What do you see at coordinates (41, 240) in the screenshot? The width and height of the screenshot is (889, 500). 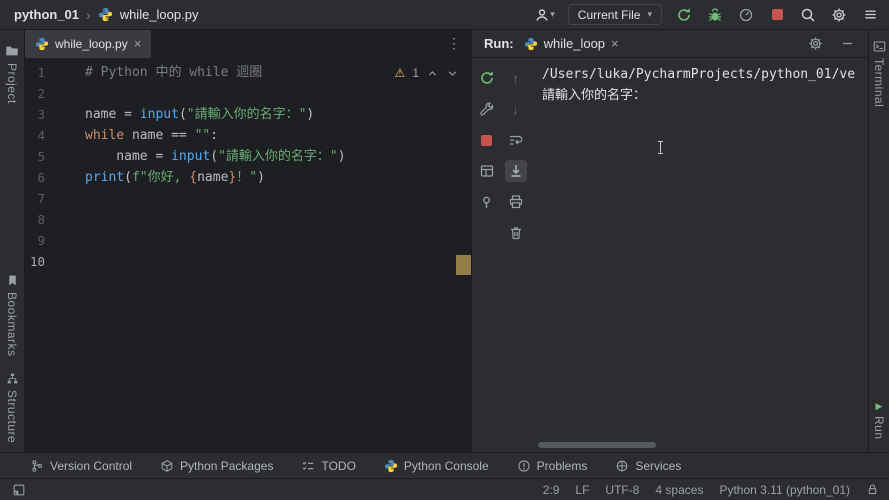 I see `line-number: 9` at bounding box center [41, 240].